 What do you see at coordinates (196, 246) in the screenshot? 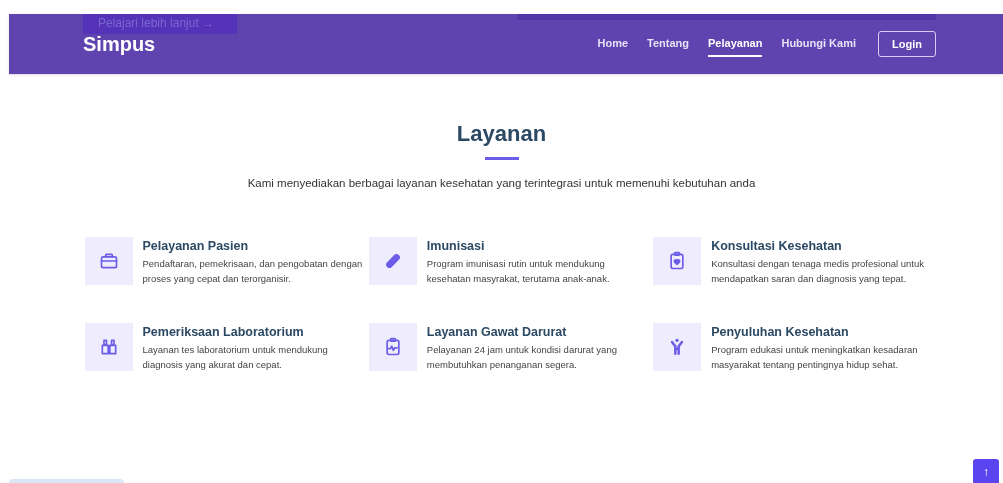
I see `service-title: Pelayanan Pasien` at bounding box center [196, 246].